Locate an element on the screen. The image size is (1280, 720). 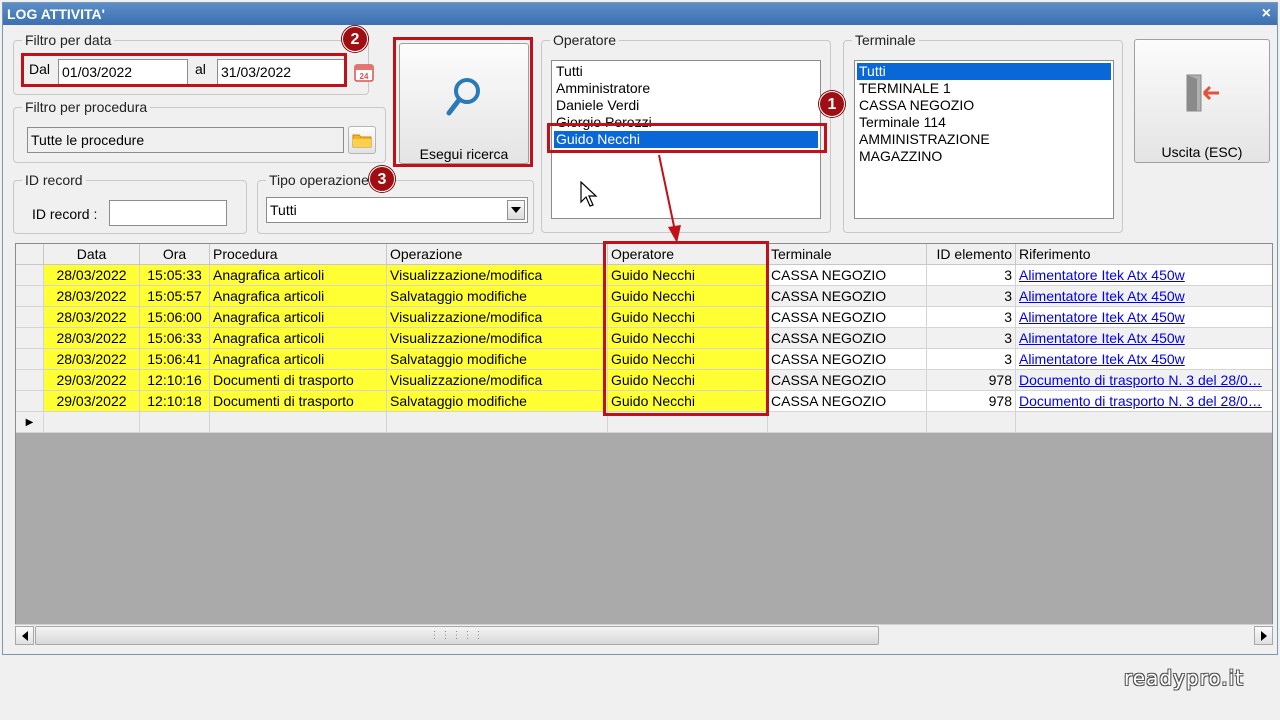
date-to-label: al is located at coordinates (200, 69).